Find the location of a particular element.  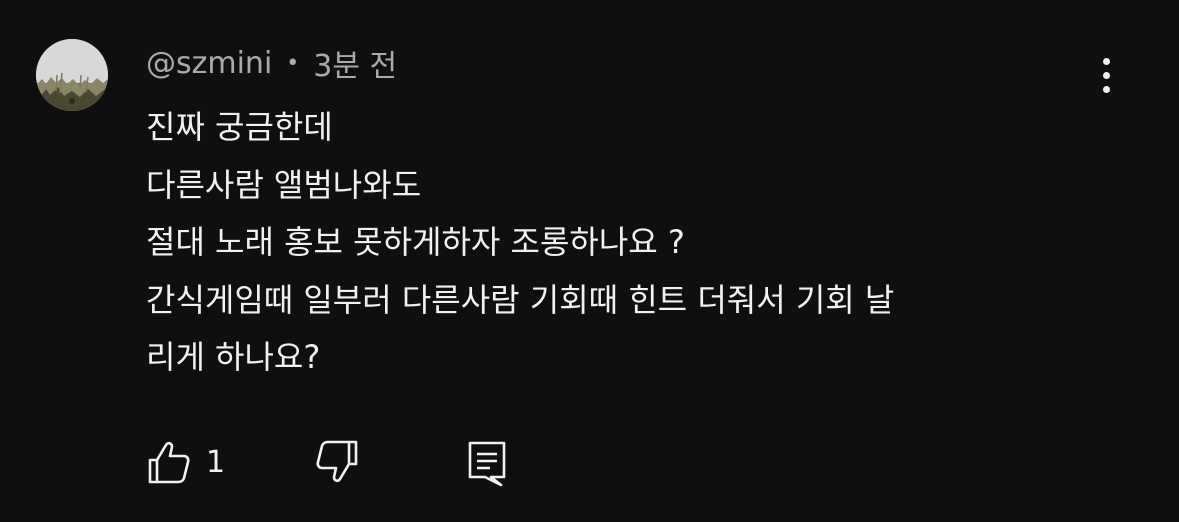

thumbs-down-icon is located at coordinates (337, 461).